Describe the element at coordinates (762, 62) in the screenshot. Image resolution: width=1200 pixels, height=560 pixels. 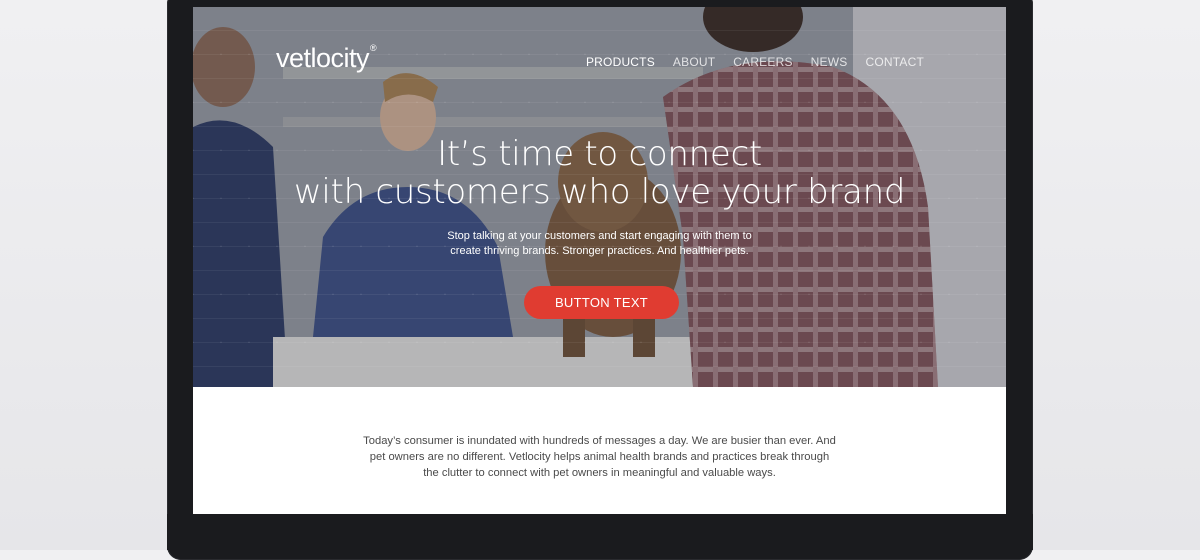
I see `nav-item-careers: CAREERS` at that location.